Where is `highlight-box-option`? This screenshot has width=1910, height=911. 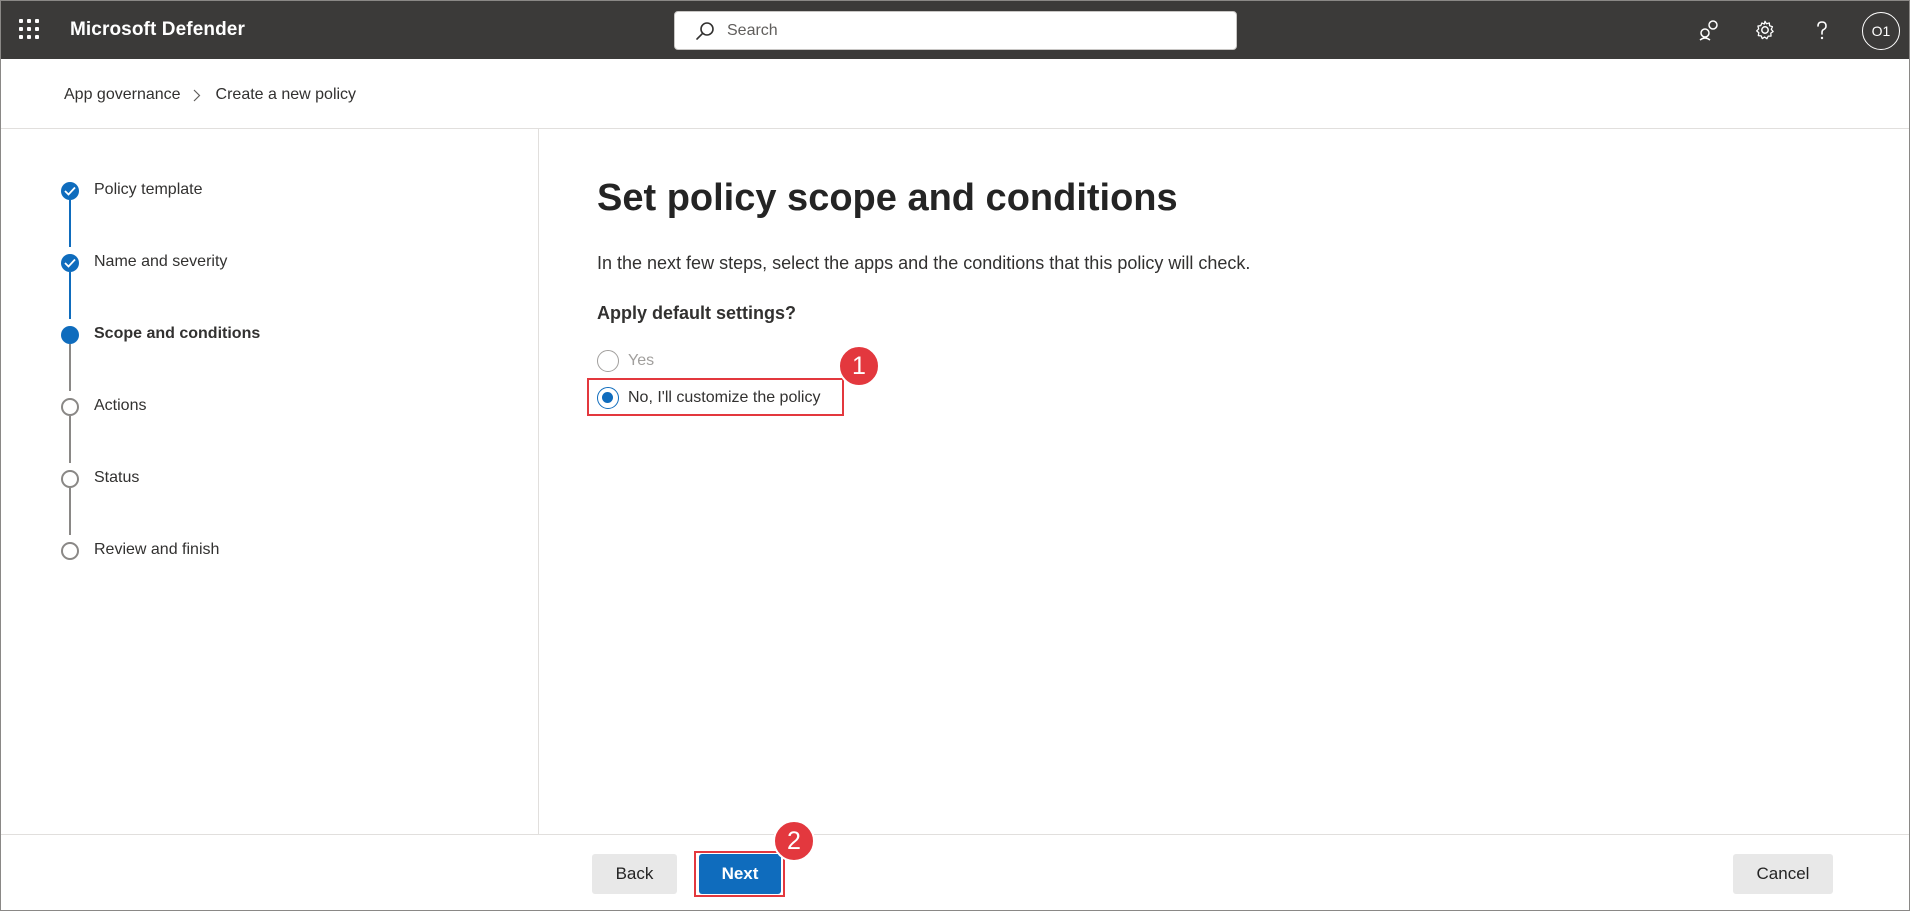
highlight-box-option is located at coordinates (715, 397).